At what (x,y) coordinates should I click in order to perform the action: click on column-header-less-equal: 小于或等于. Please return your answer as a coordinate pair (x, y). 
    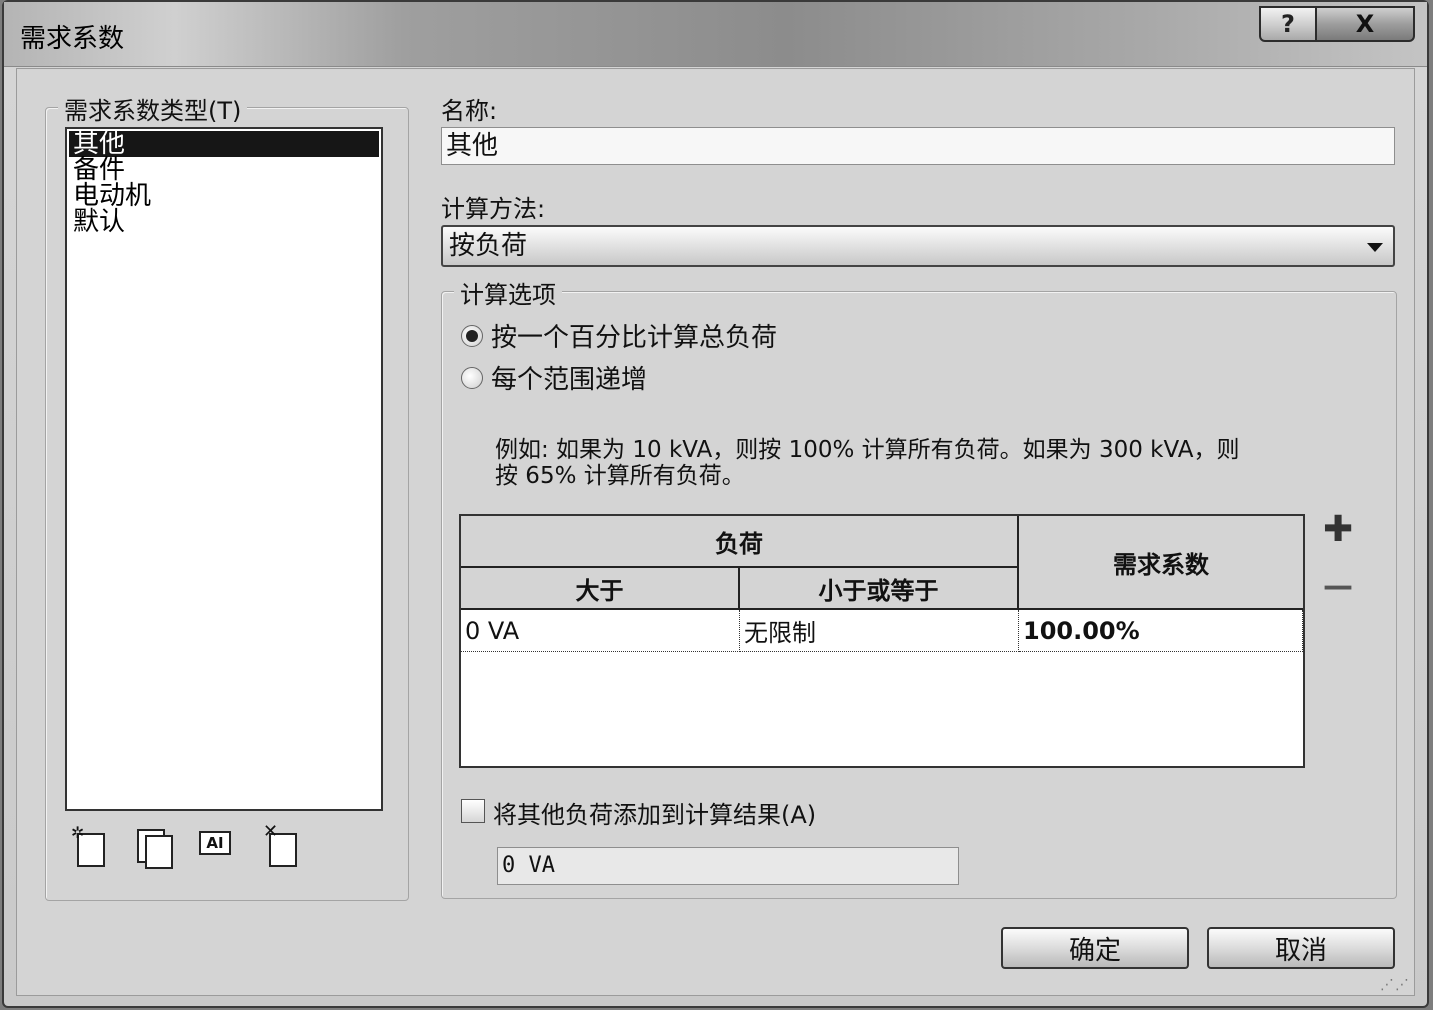
    Looking at the image, I should click on (879, 589).